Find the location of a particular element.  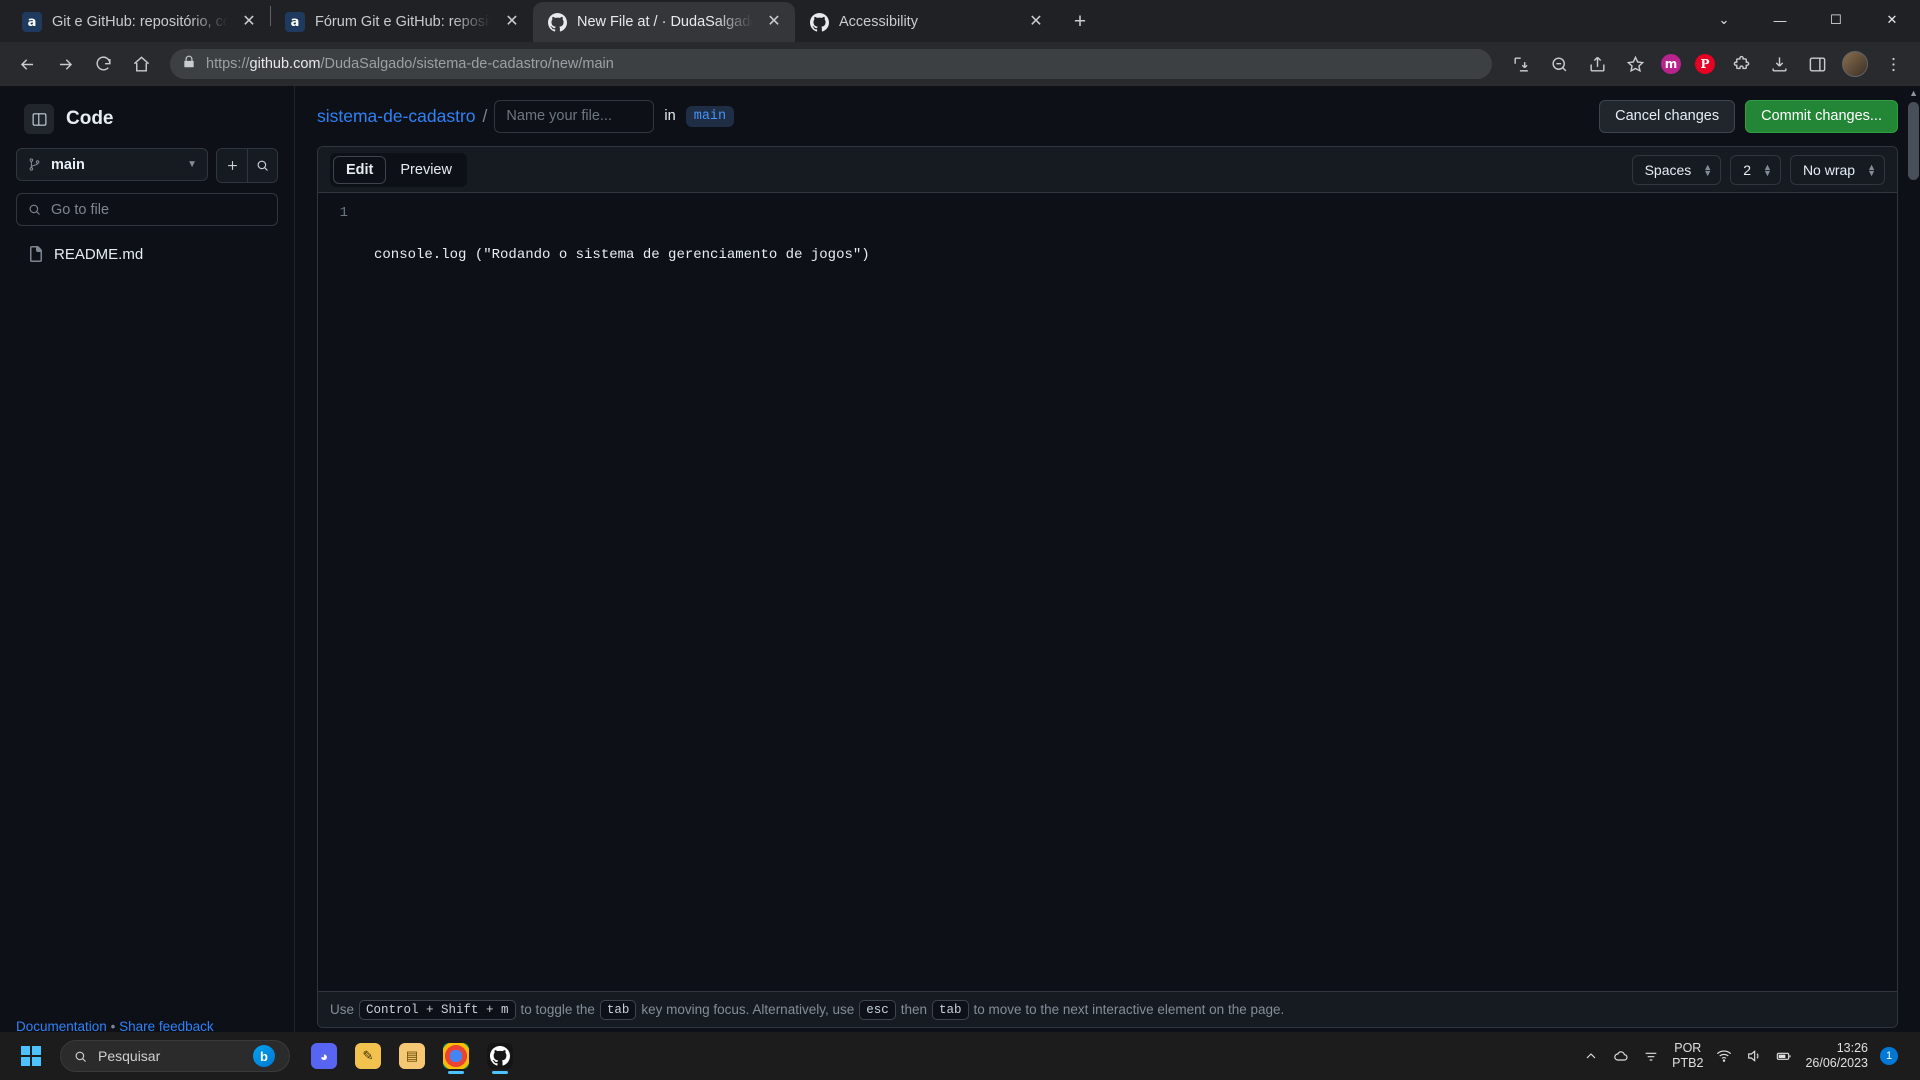

indent-mode-select: Spaces ▲ ▼ is located at coordinates (1676, 169).